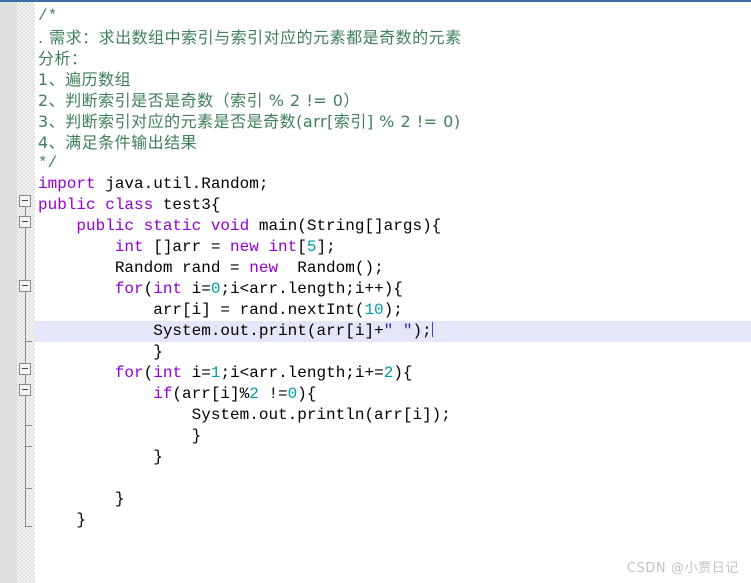  Describe the element at coordinates (393, 394) in the screenshot. I see `code-line: if(arr[i]%2 !=0){` at that location.